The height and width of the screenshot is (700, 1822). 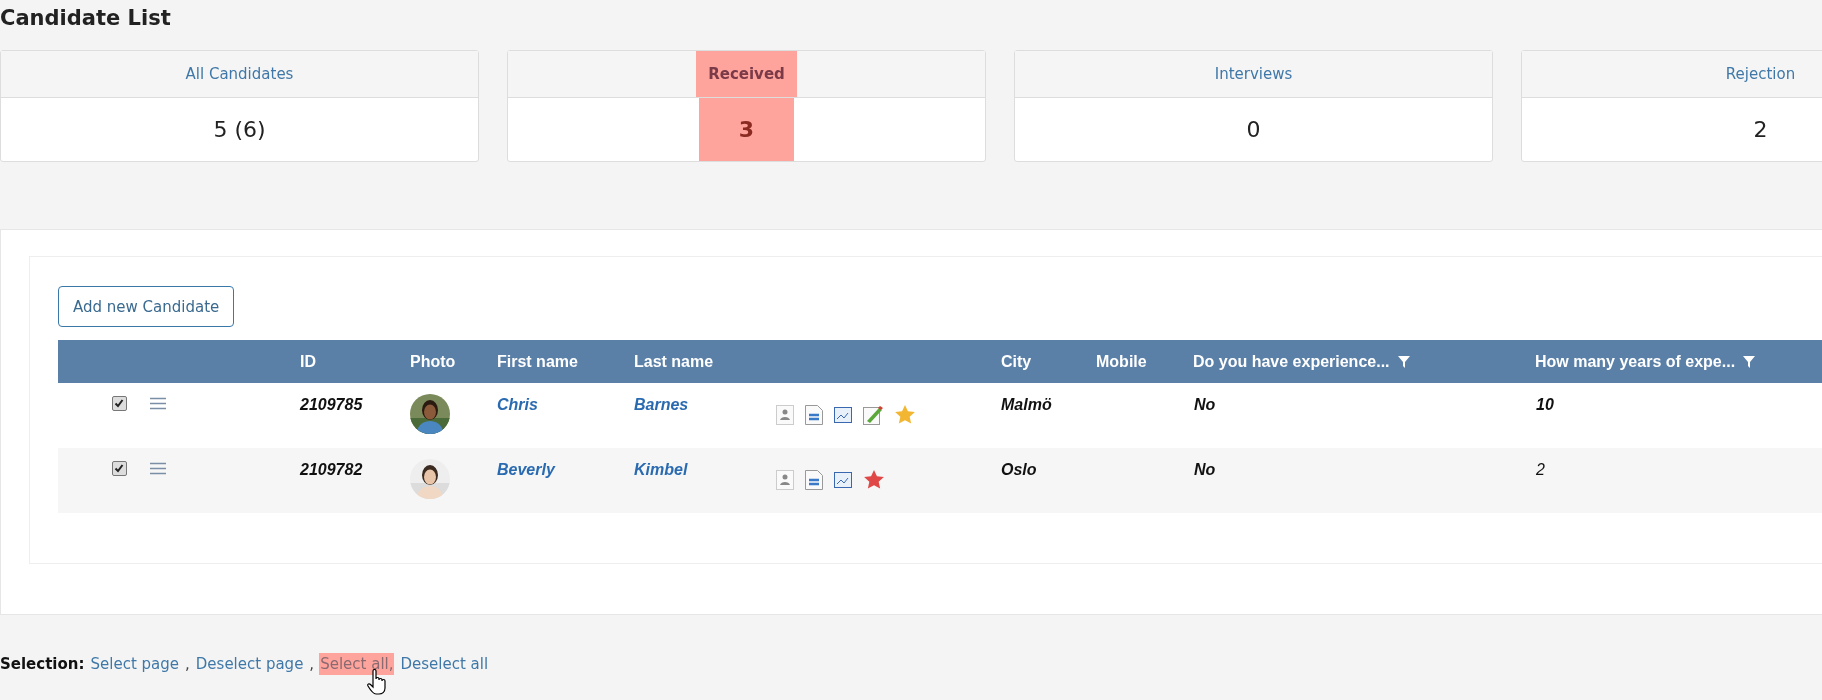 I want to click on page-title: Candidate List, so click(x=86, y=18).